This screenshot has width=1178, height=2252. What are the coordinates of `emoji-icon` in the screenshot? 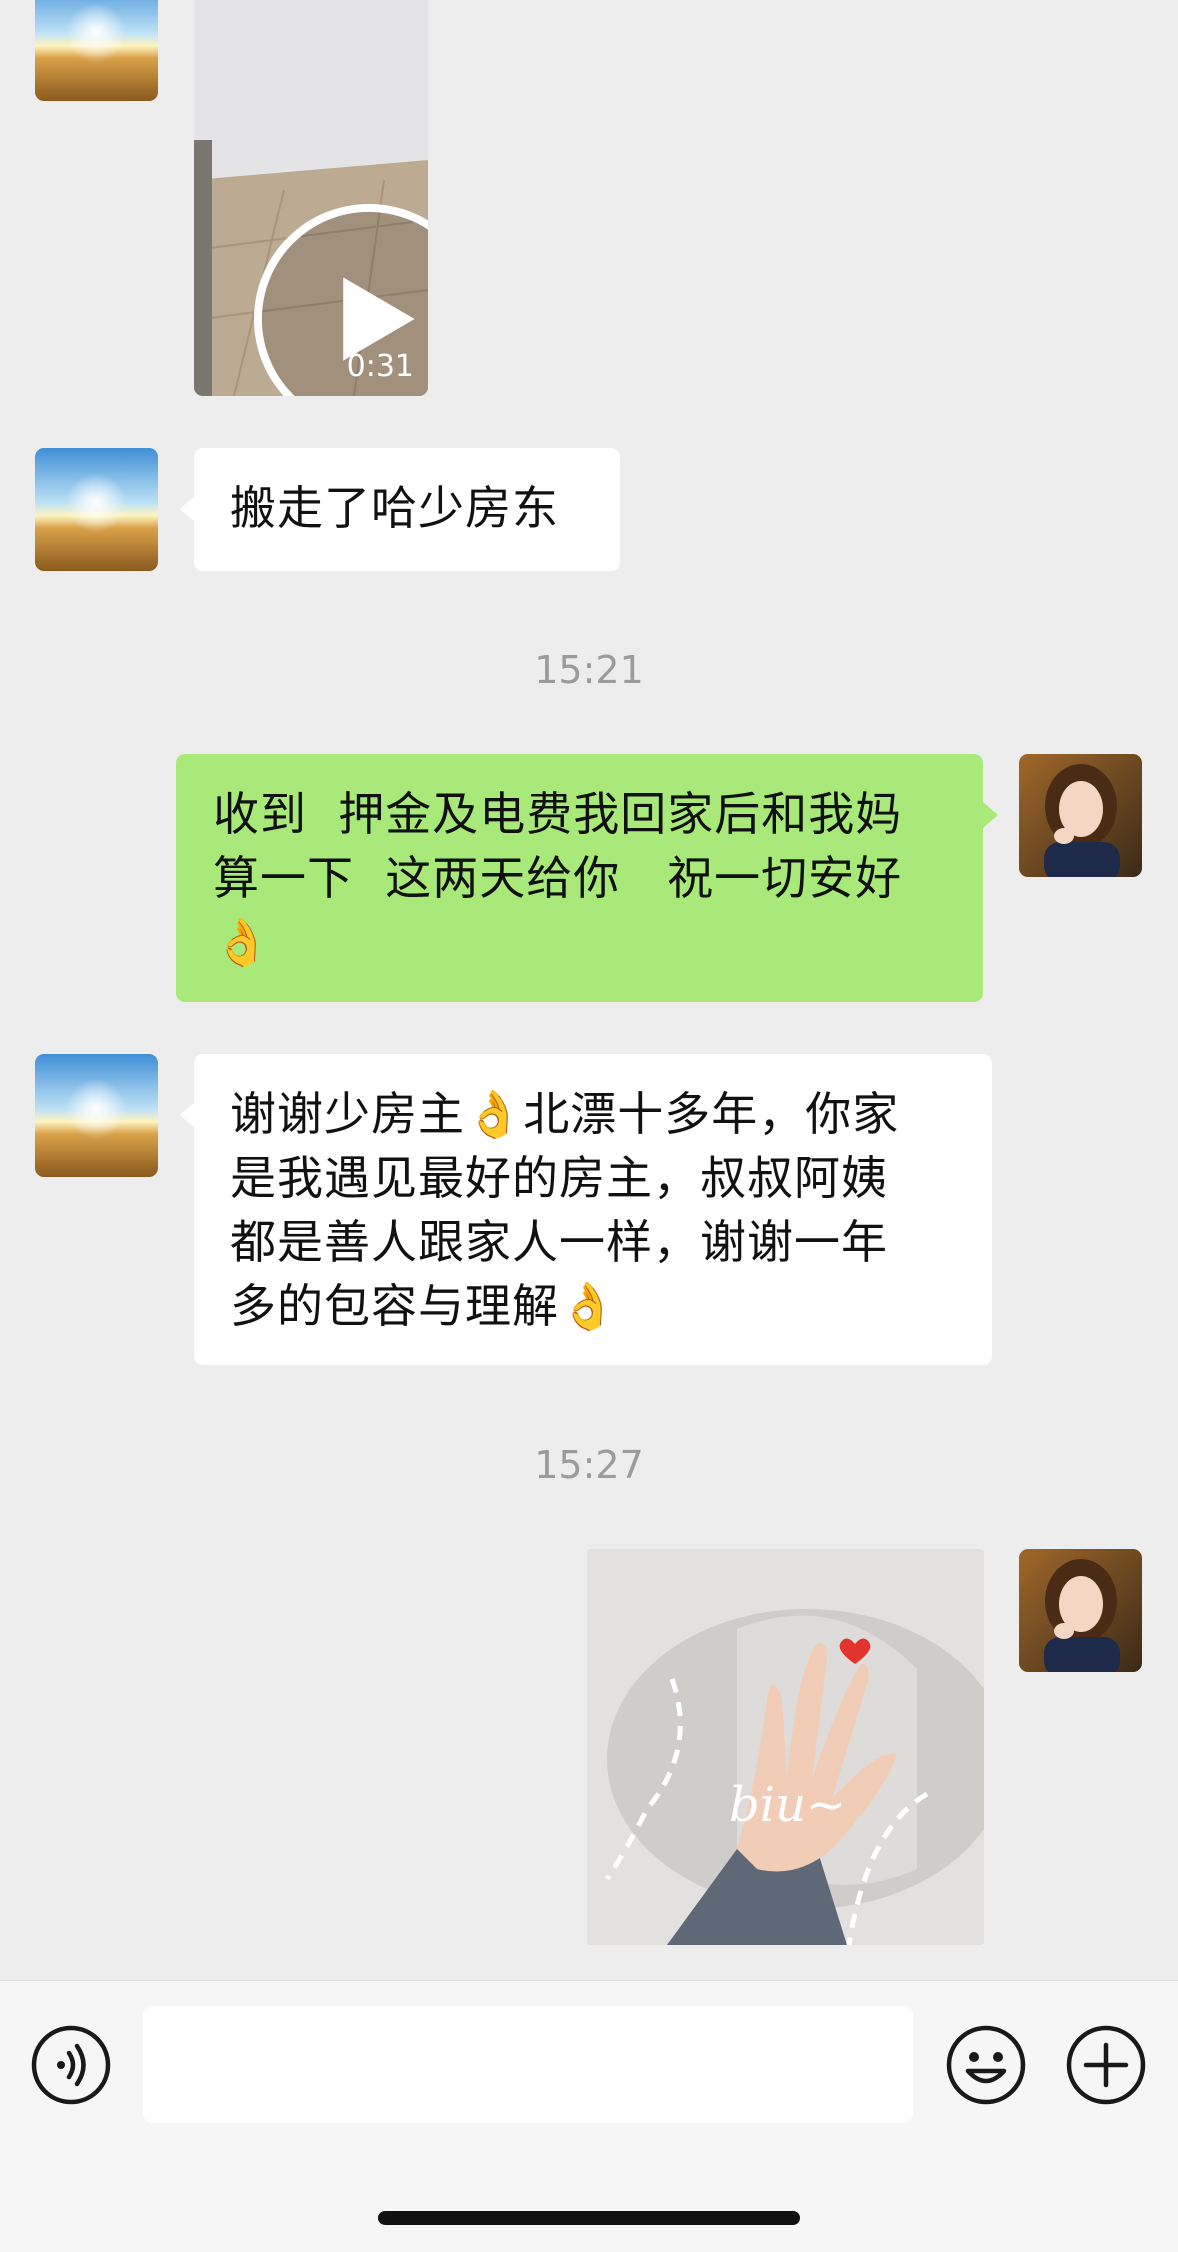 It's located at (986, 2065).